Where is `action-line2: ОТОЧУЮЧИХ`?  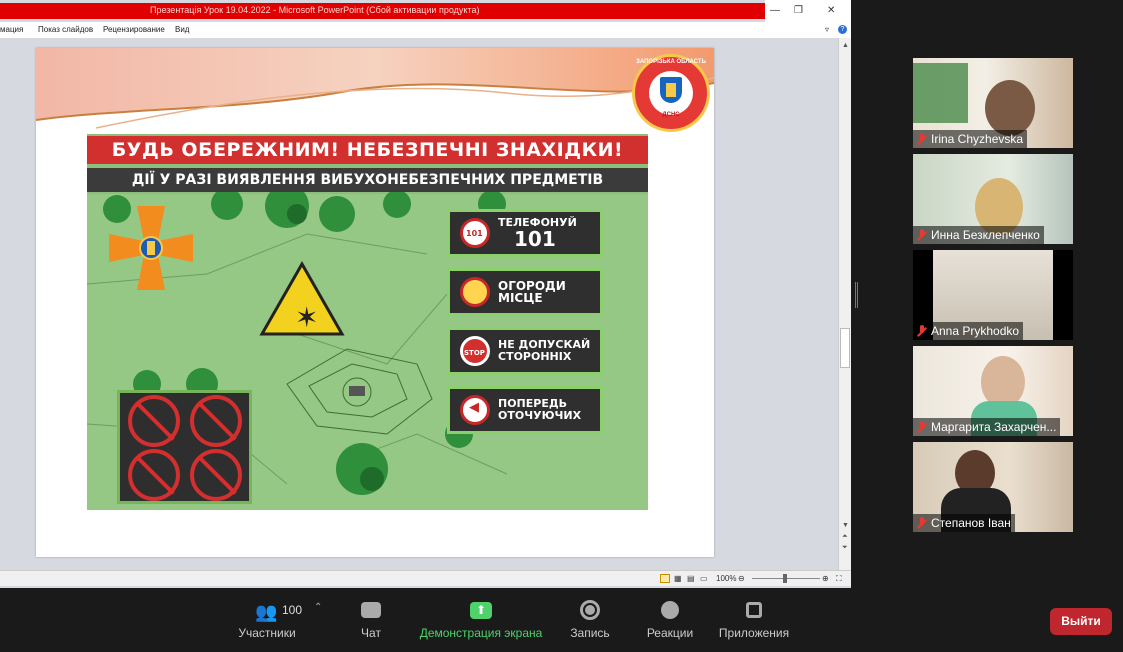
action-line2: ОТОЧУЮЧИХ is located at coordinates (540, 415).